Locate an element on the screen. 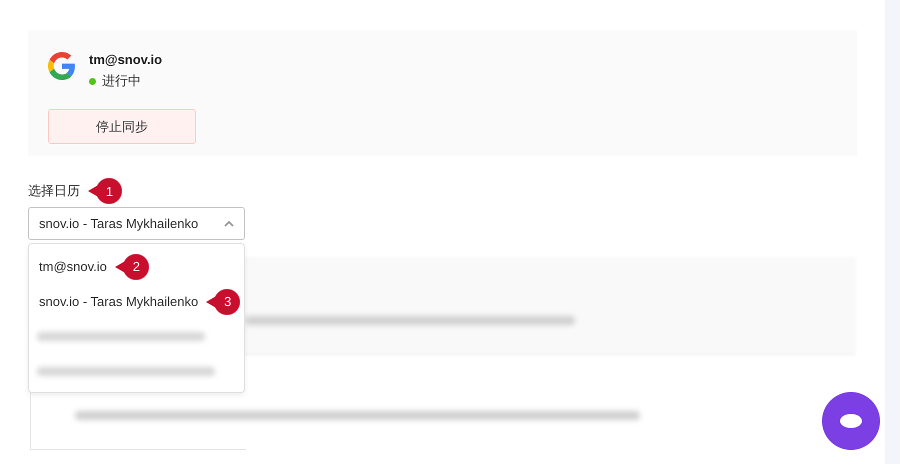 This screenshot has width=900, height=464. callout-badge: 1 is located at coordinates (105, 191).